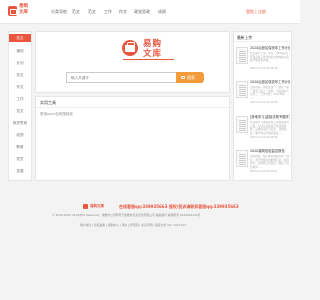 This screenshot has width=320, height=300. I want to click on document-date: 2024-11-01 20:00:01, so click(264, 171).